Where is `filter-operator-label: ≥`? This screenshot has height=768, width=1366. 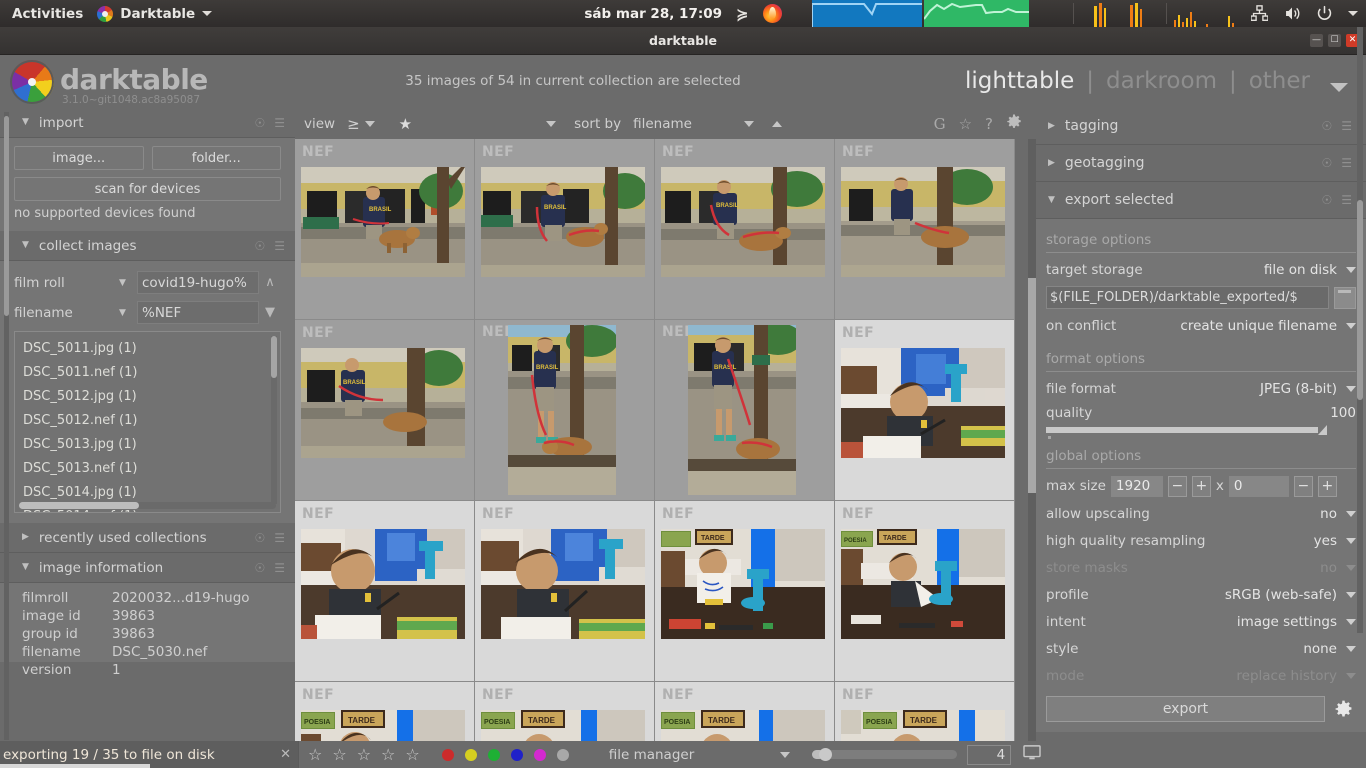 filter-operator-label: ≥ is located at coordinates (353, 124).